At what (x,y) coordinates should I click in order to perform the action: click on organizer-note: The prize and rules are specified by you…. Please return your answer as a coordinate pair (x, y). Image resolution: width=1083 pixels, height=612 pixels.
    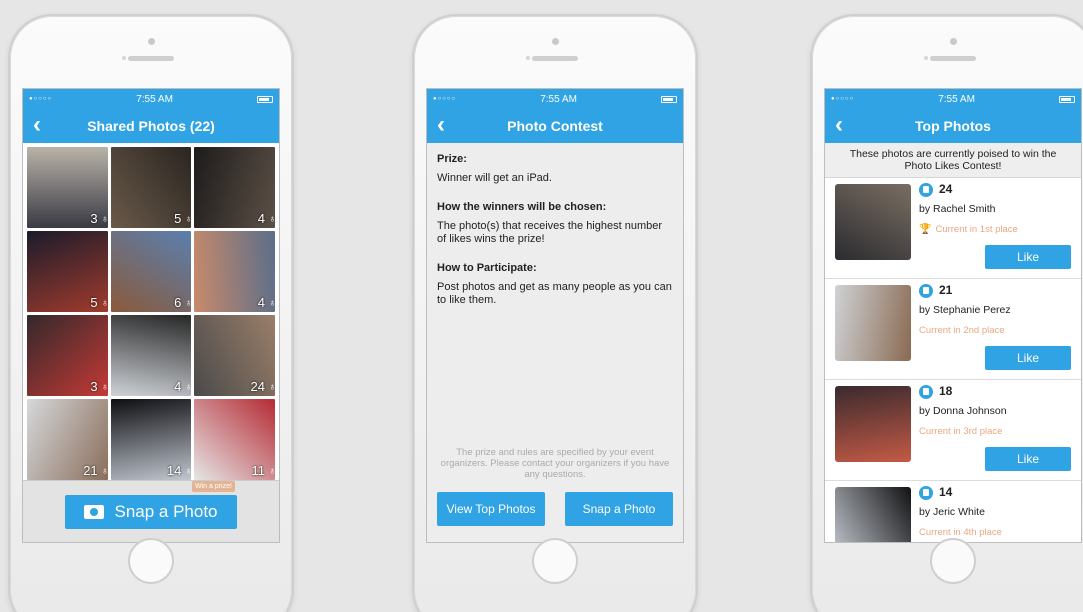
    Looking at the image, I should click on (555, 463).